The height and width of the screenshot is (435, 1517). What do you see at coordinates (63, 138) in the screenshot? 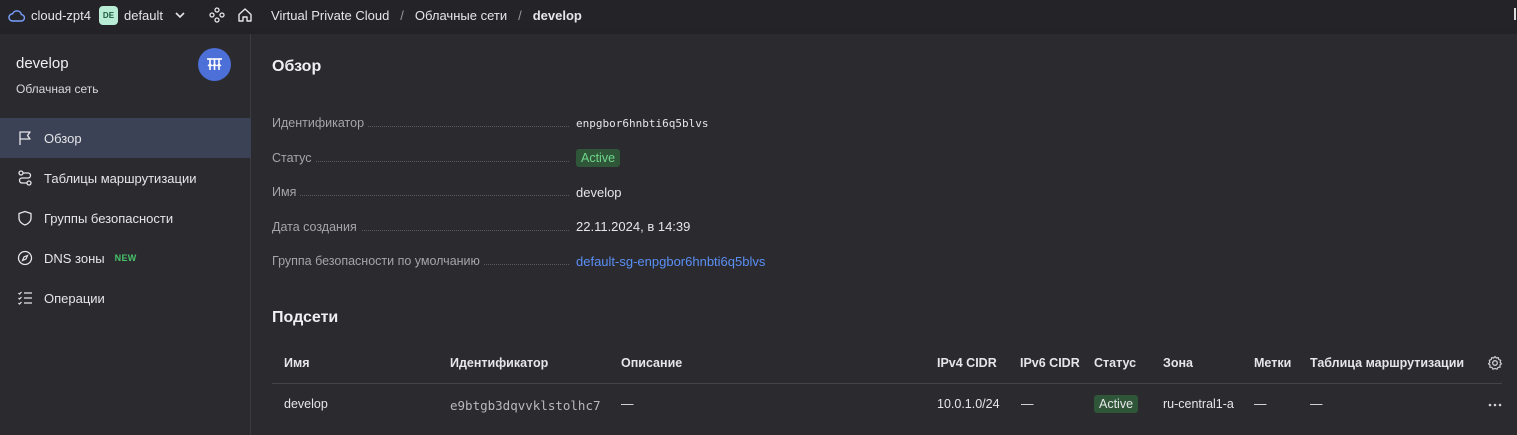
I see `sidebar-item-label: Обзор` at bounding box center [63, 138].